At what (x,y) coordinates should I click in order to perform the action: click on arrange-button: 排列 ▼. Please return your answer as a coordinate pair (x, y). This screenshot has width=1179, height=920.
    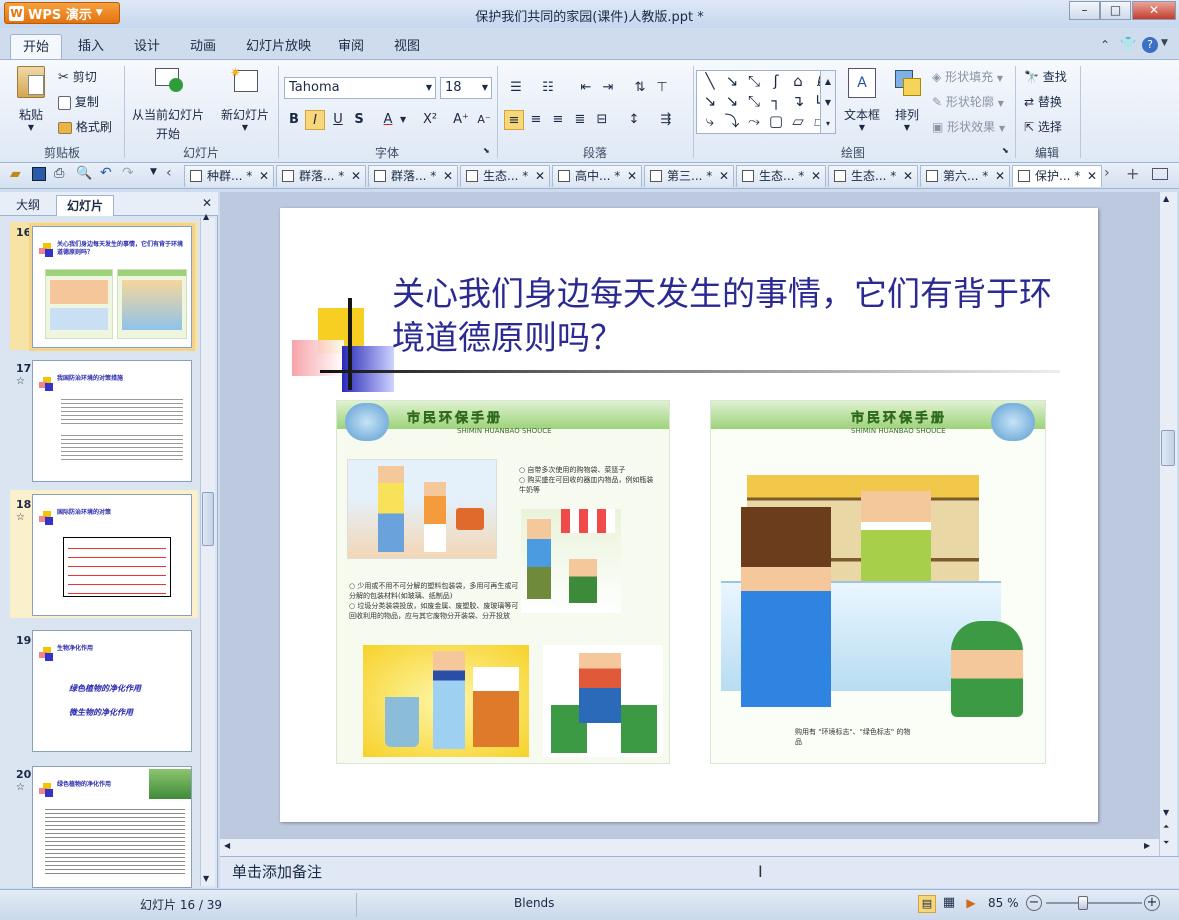
    Looking at the image, I should click on (907, 100).